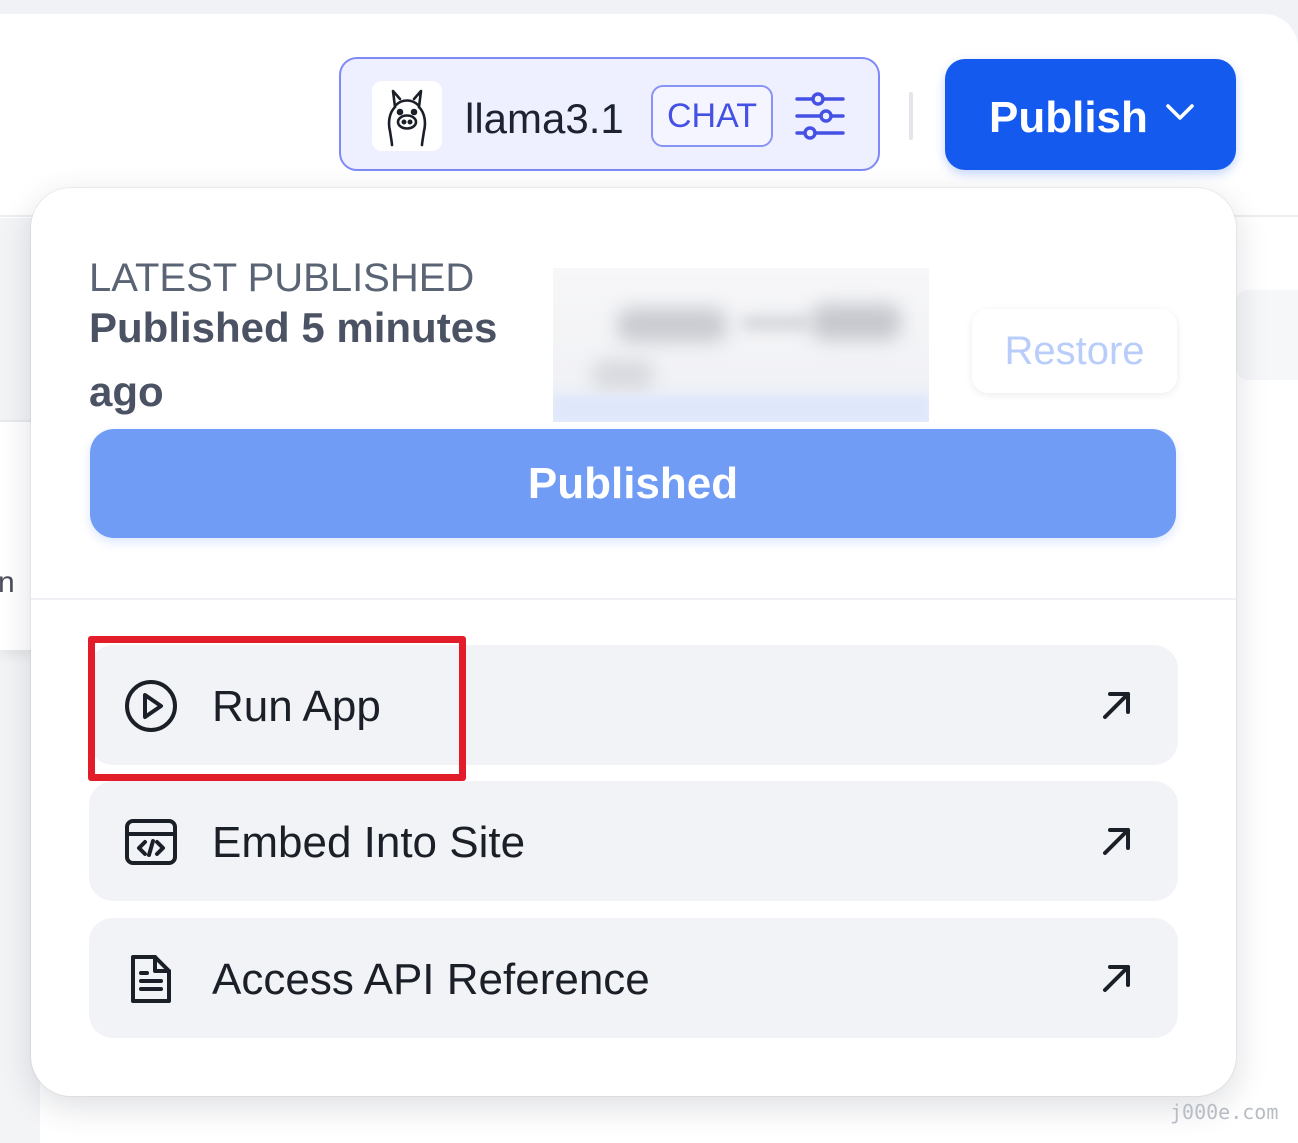 The height and width of the screenshot is (1143, 1298). What do you see at coordinates (407, 116) in the screenshot?
I see `llama-icon` at bounding box center [407, 116].